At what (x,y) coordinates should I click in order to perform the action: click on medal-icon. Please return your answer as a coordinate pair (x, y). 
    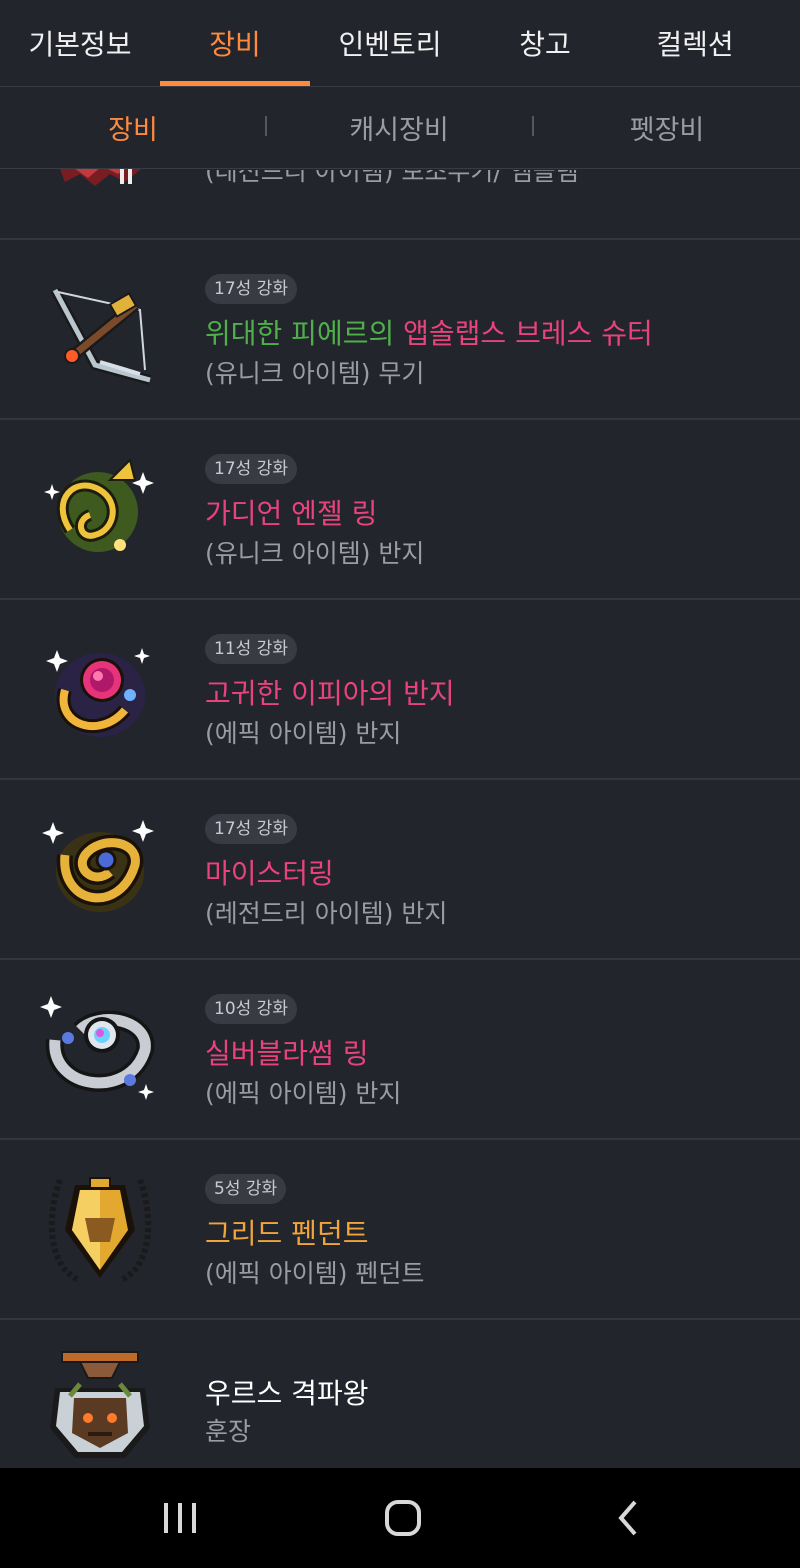
    Looking at the image, I should click on (100, 1404).